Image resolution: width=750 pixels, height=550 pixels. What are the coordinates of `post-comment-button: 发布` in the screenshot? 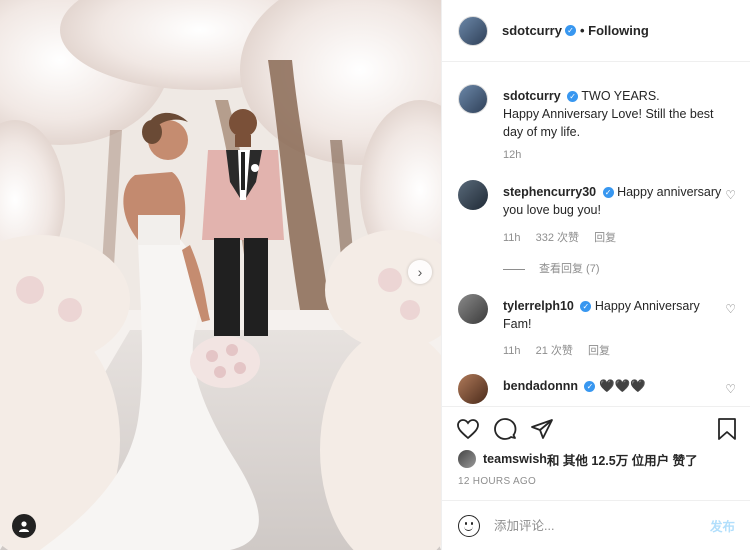 It's located at (722, 525).